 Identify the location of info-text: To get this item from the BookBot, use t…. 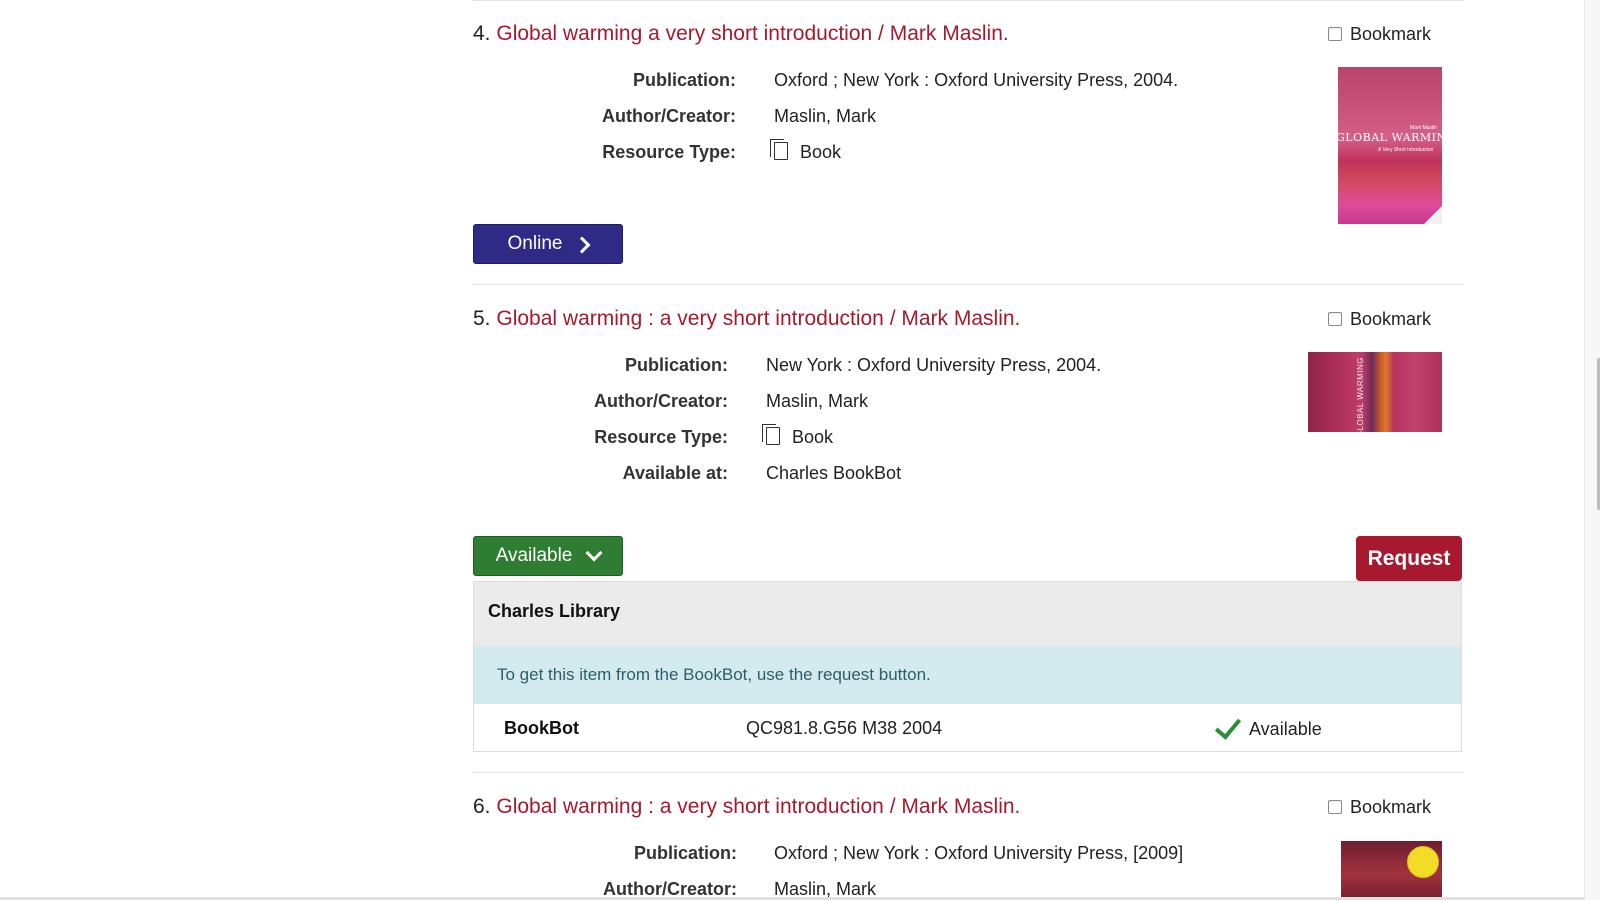
(714, 674).